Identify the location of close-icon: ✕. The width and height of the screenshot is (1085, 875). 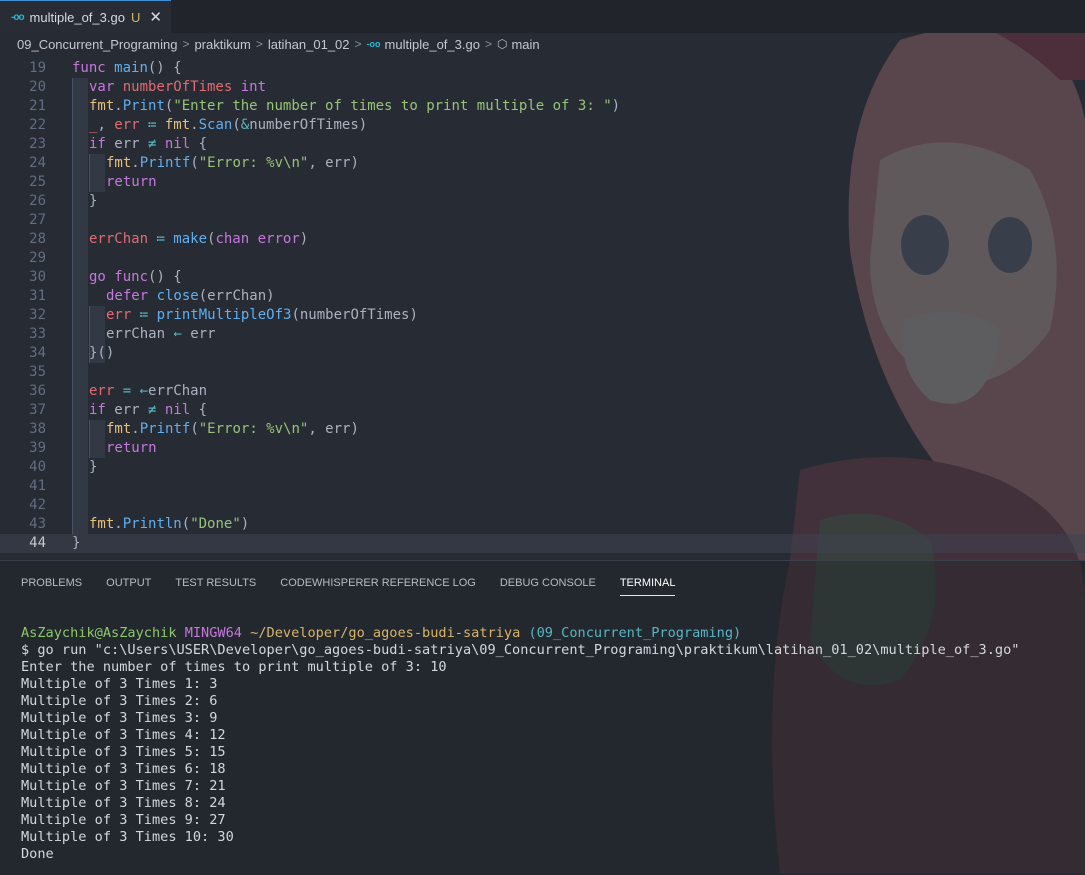
(155, 17).